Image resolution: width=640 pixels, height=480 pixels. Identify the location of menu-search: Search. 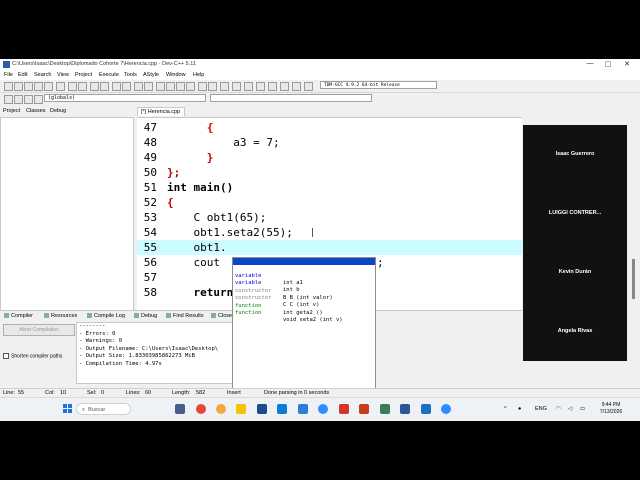
(42, 75).